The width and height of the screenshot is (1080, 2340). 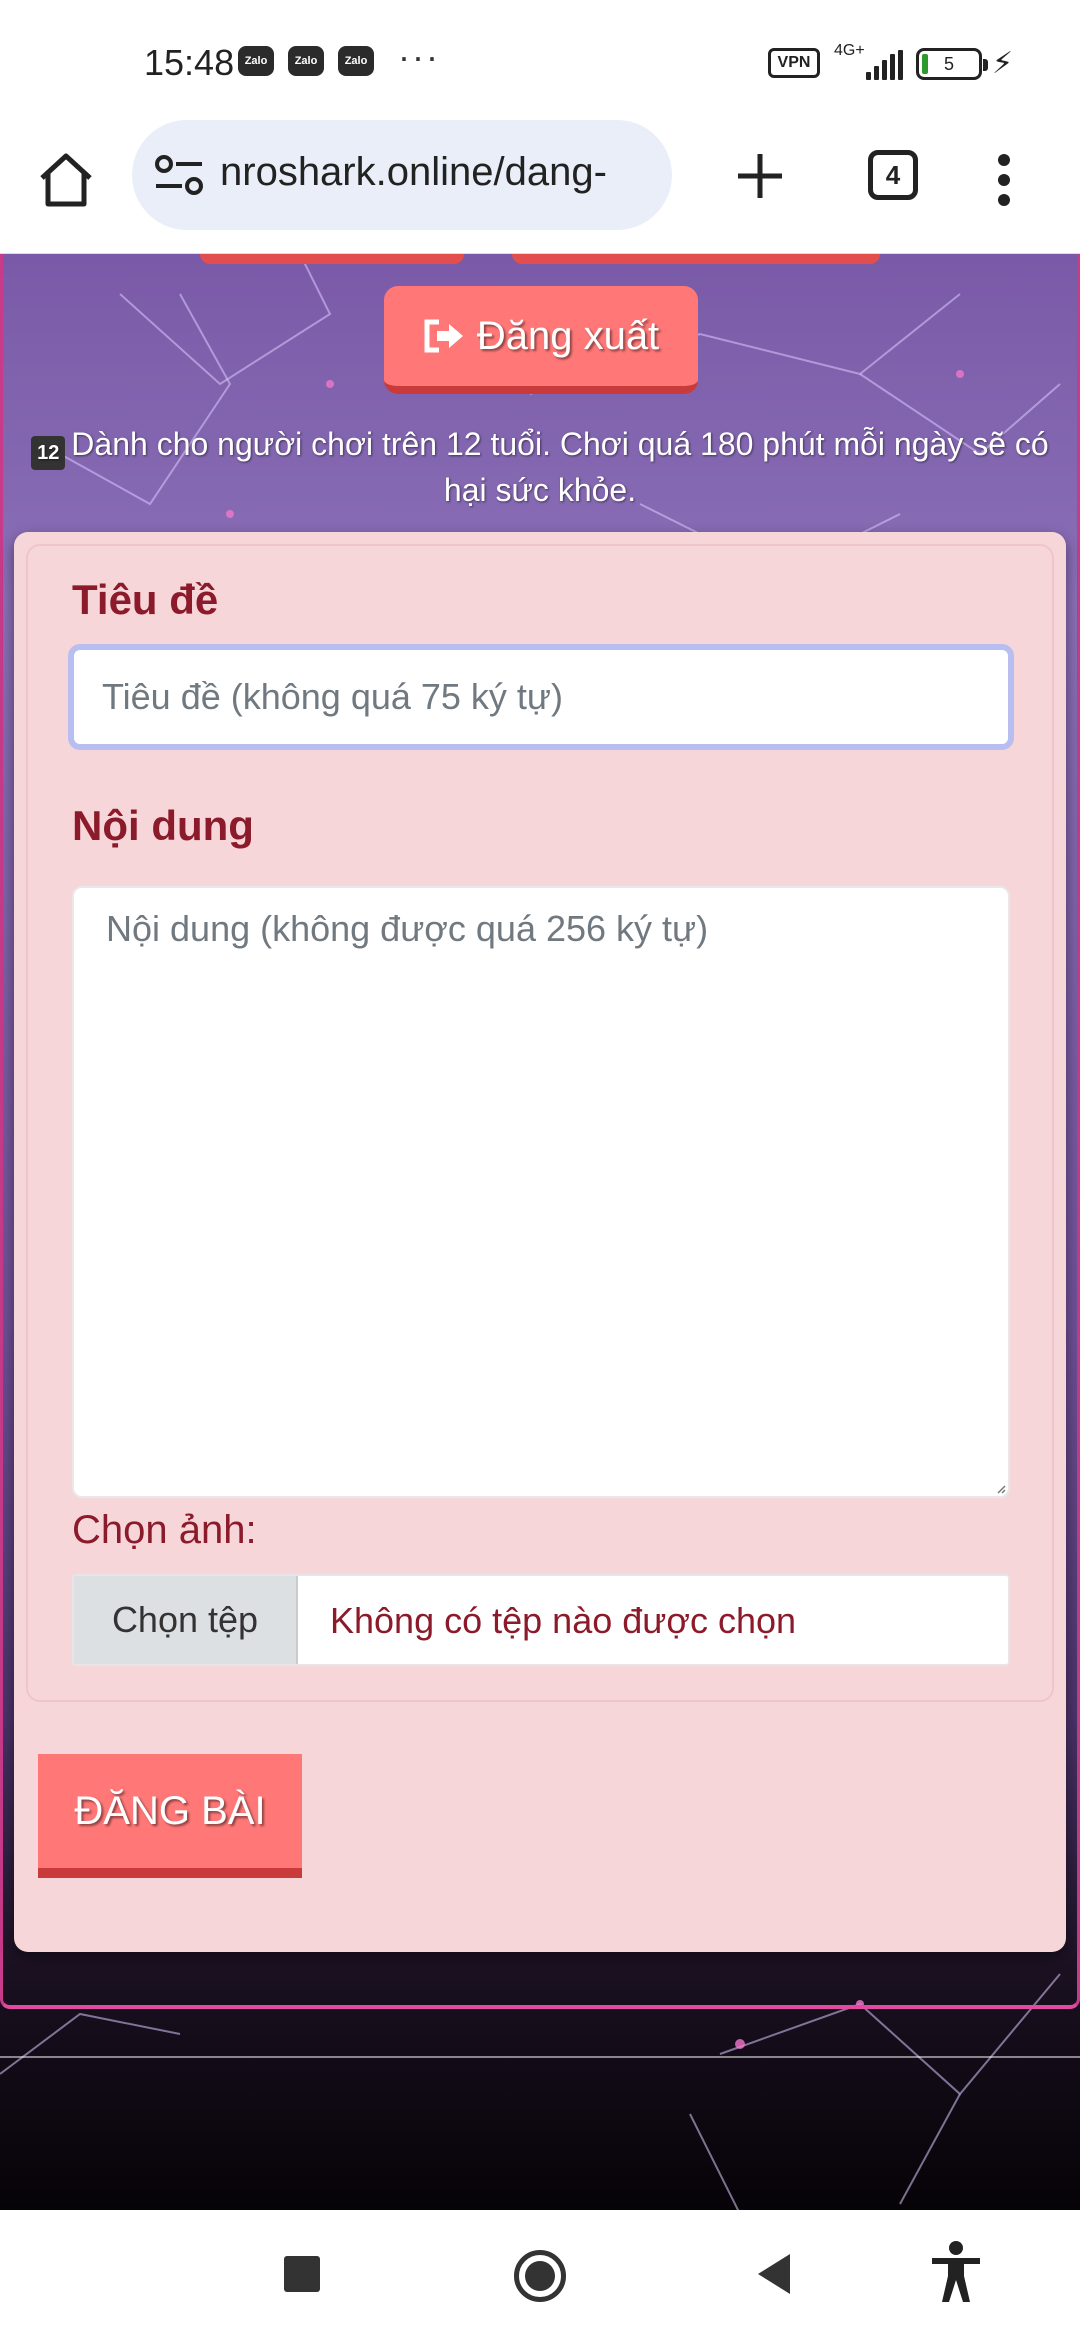 I want to click on logout-button: Đăng xuất, so click(x=541, y=340).